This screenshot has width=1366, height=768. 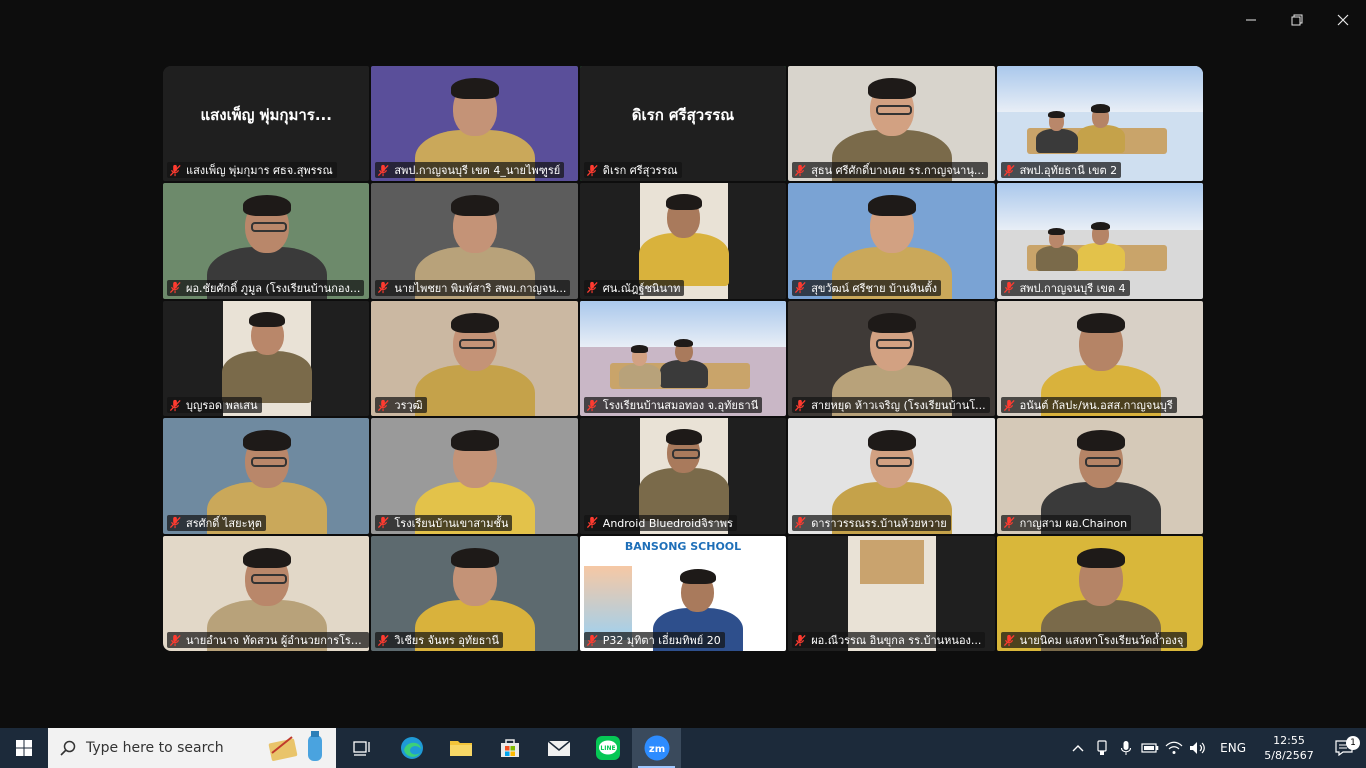 I want to click on file-explorer-button, so click(x=460, y=748).